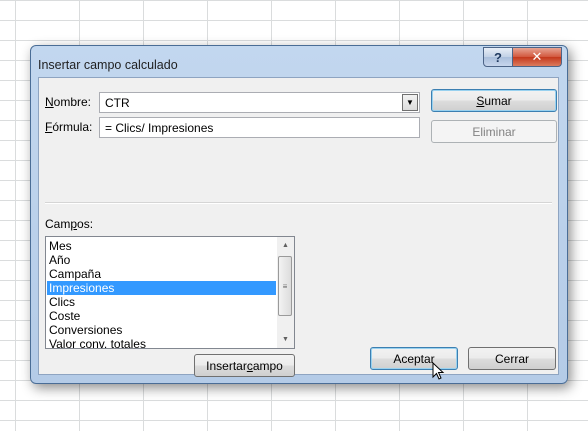 The height and width of the screenshot is (431, 588). I want to click on close-icon: ✕, so click(537, 56).